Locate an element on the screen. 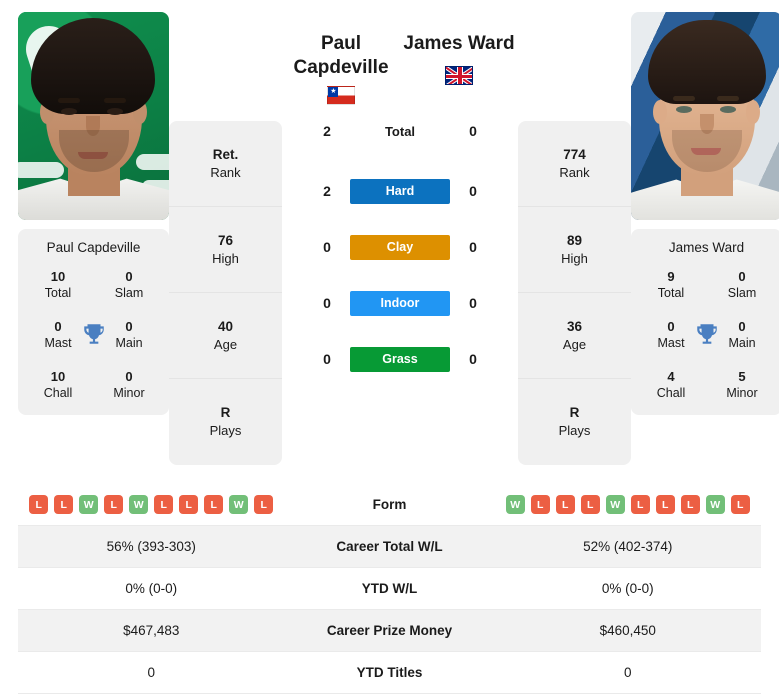 The width and height of the screenshot is (779, 699). left-ytd-wl: 0% (0-0) is located at coordinates (151, 588).